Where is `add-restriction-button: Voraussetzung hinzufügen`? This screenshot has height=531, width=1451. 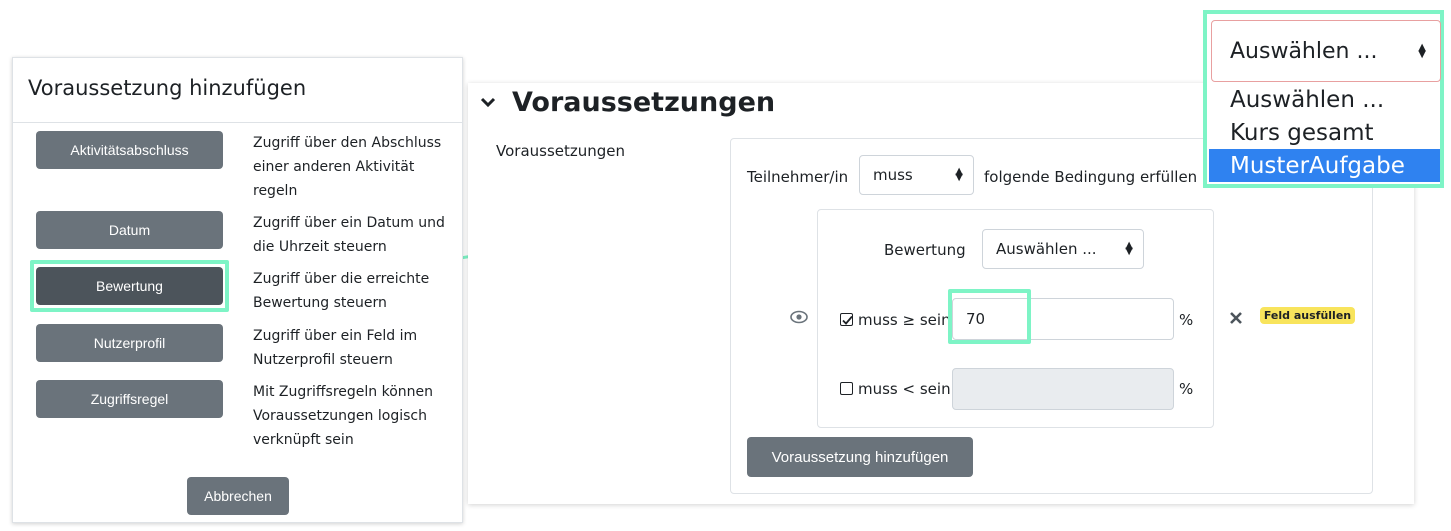 add-restriction-button: Voraussetzung hinzufügen is located at coordinates (860, 457).